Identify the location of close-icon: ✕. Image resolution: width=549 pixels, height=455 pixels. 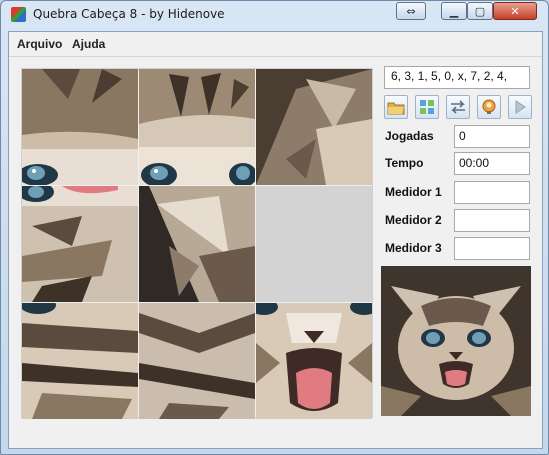
(515, 11).